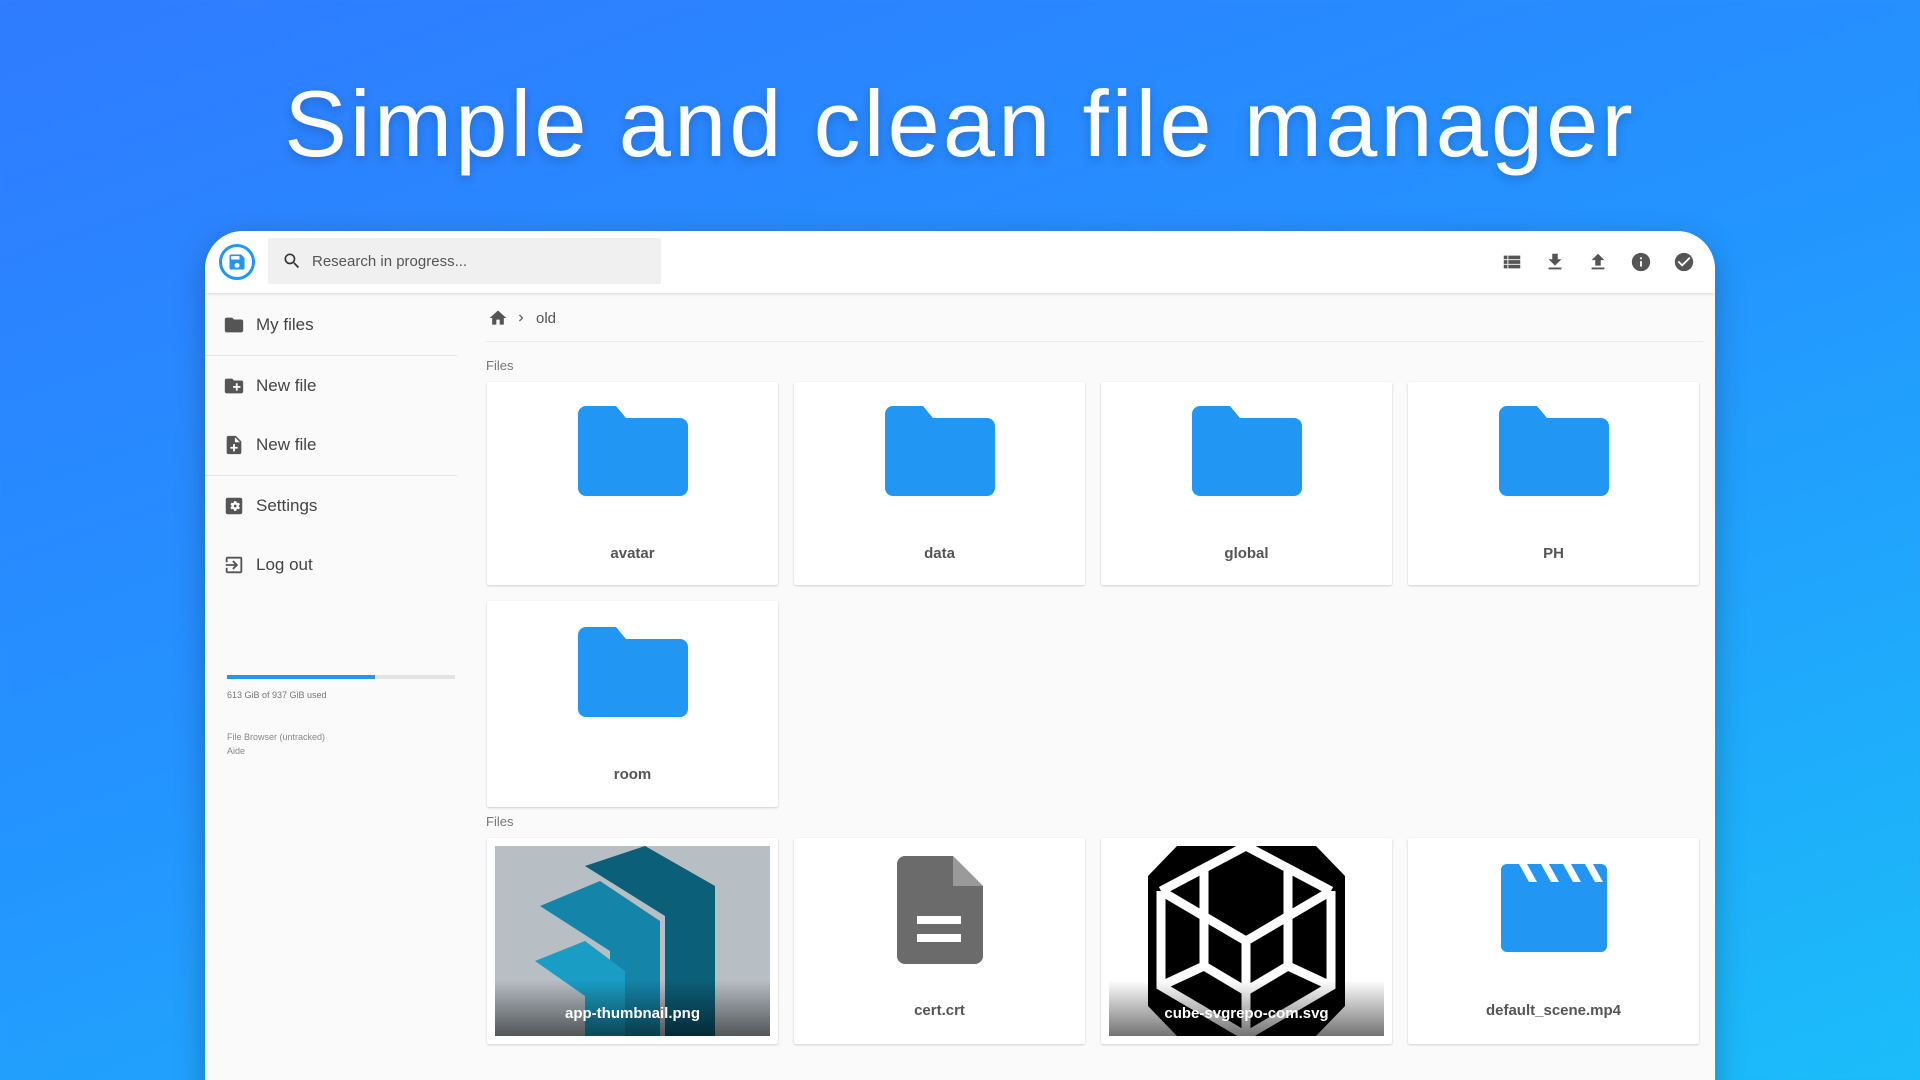 Image resolution: width=1920 pixels, height=1080 pixels. I want to click on check-circle-icon, so click(1683, 262).